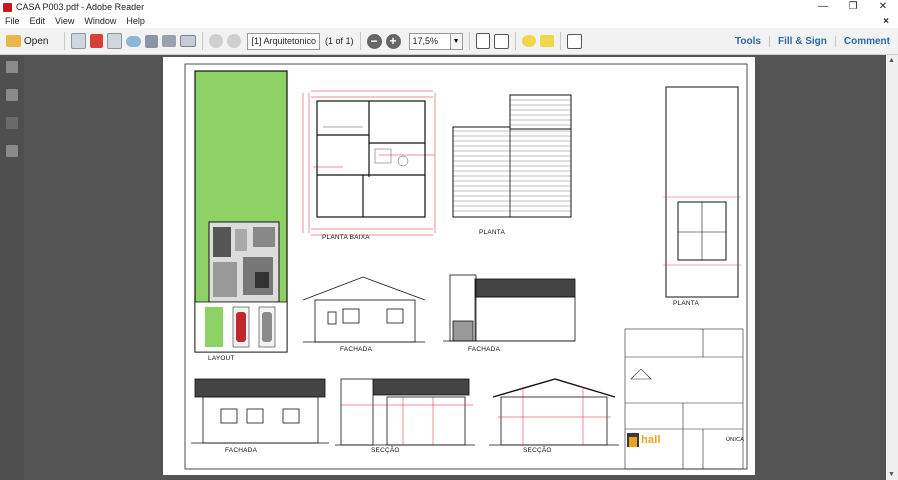 This screenshot has width=898, height=480. I want to click on cloud-button, so click(134, 41).